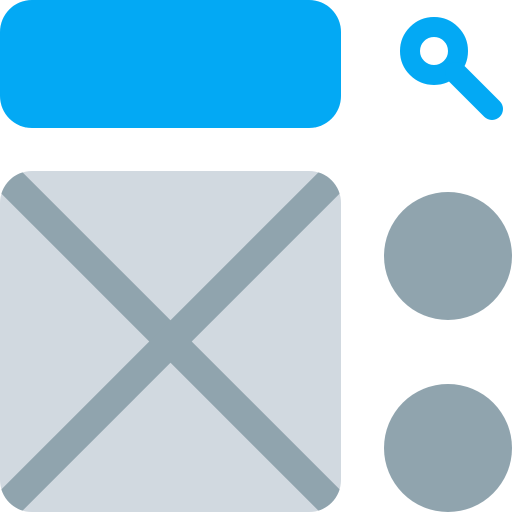  What do you see at coordinates (474, 91) in the screenshot?
I see `search-icon-handle` at bounding box center [474, 91].